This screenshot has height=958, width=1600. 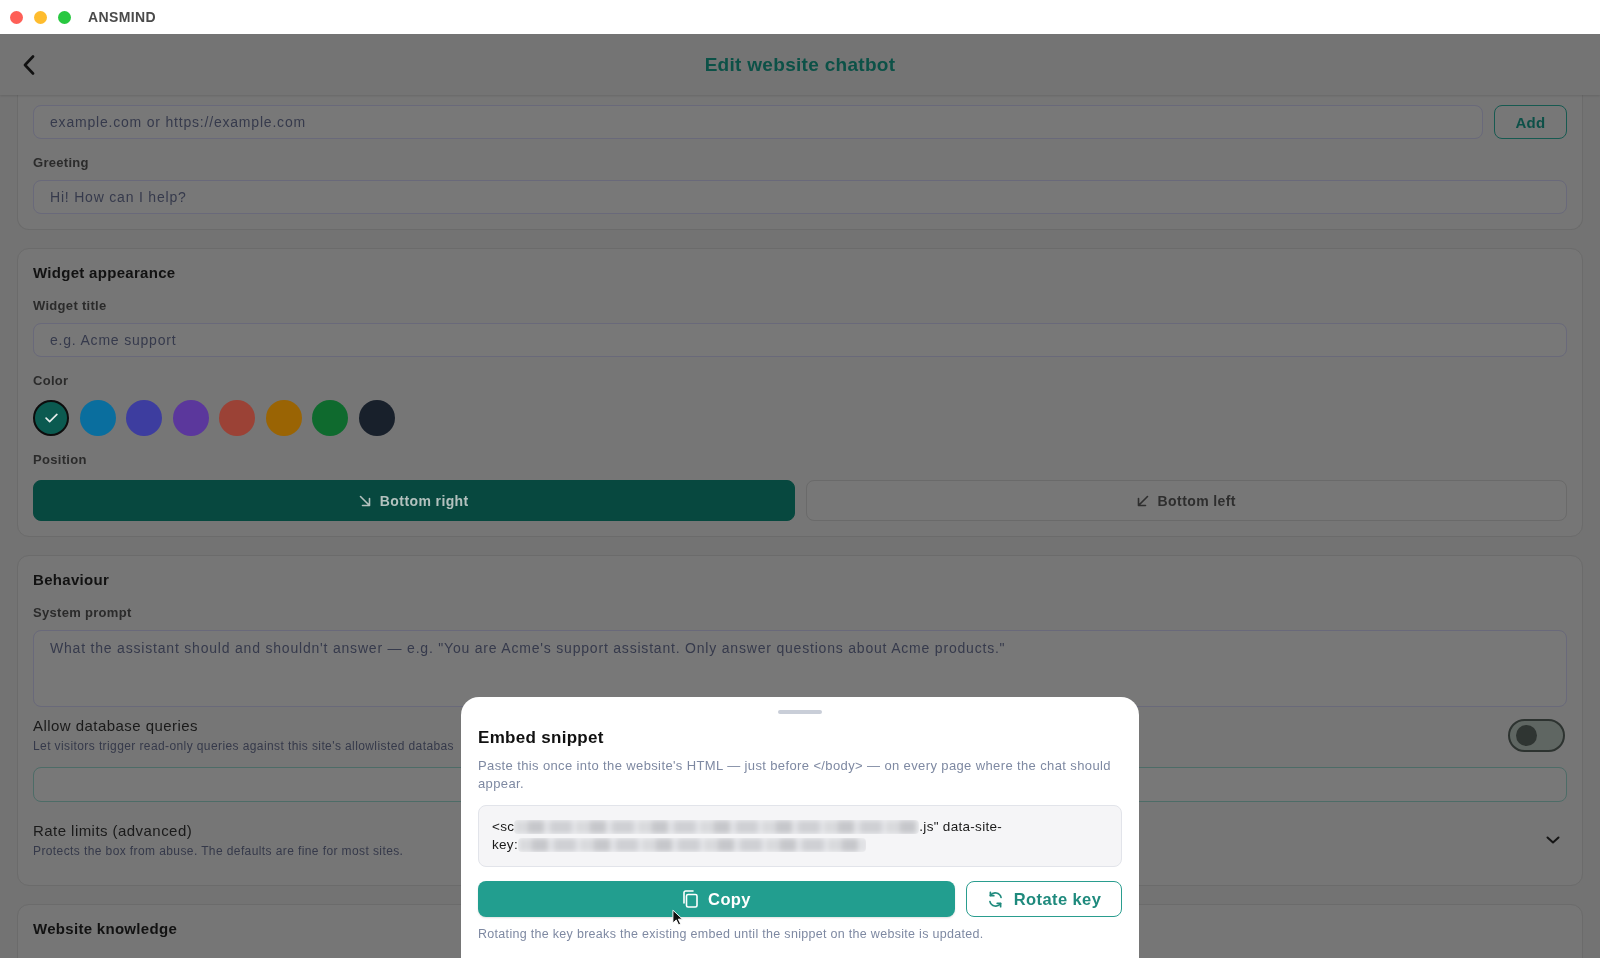 What do you see at coordinates (1553, 840) in the screenshot?
I see `chevron-down-icon` at bounding box center [1553, 840].